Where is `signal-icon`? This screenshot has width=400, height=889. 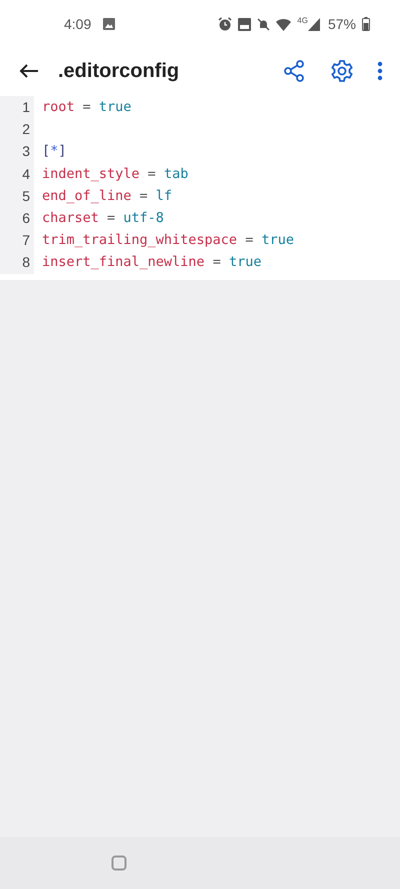 signal-icon is located at coordinates (314, 24).